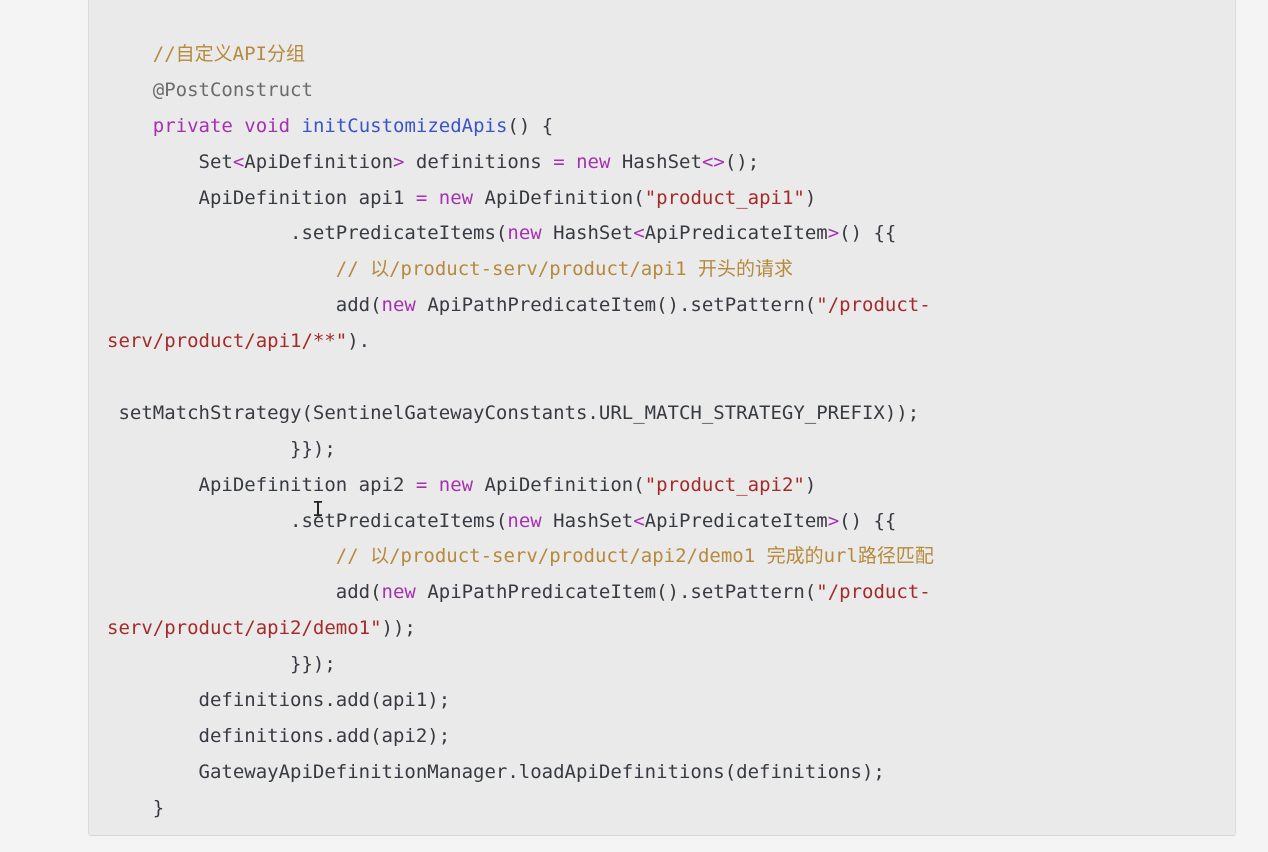 This screenshot has height=852, width=1268. I want to click on code-token: ));, so click(398, 628).